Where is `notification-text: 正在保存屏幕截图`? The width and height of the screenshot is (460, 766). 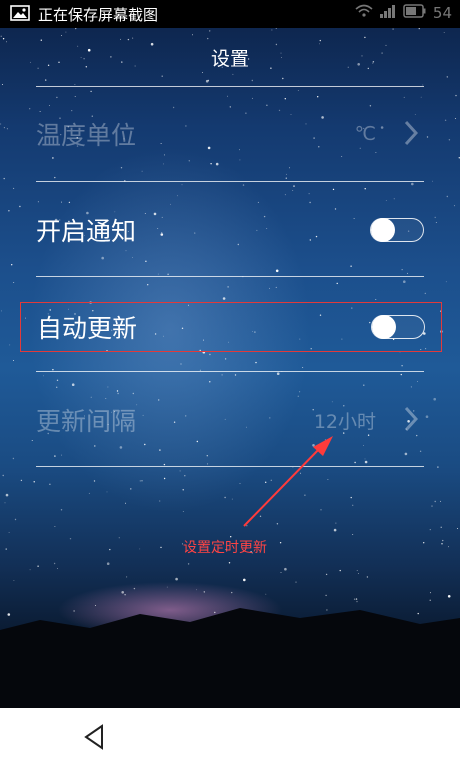 notification-text: 正在保存屏幕截图 is located at coordinates (98, 15).